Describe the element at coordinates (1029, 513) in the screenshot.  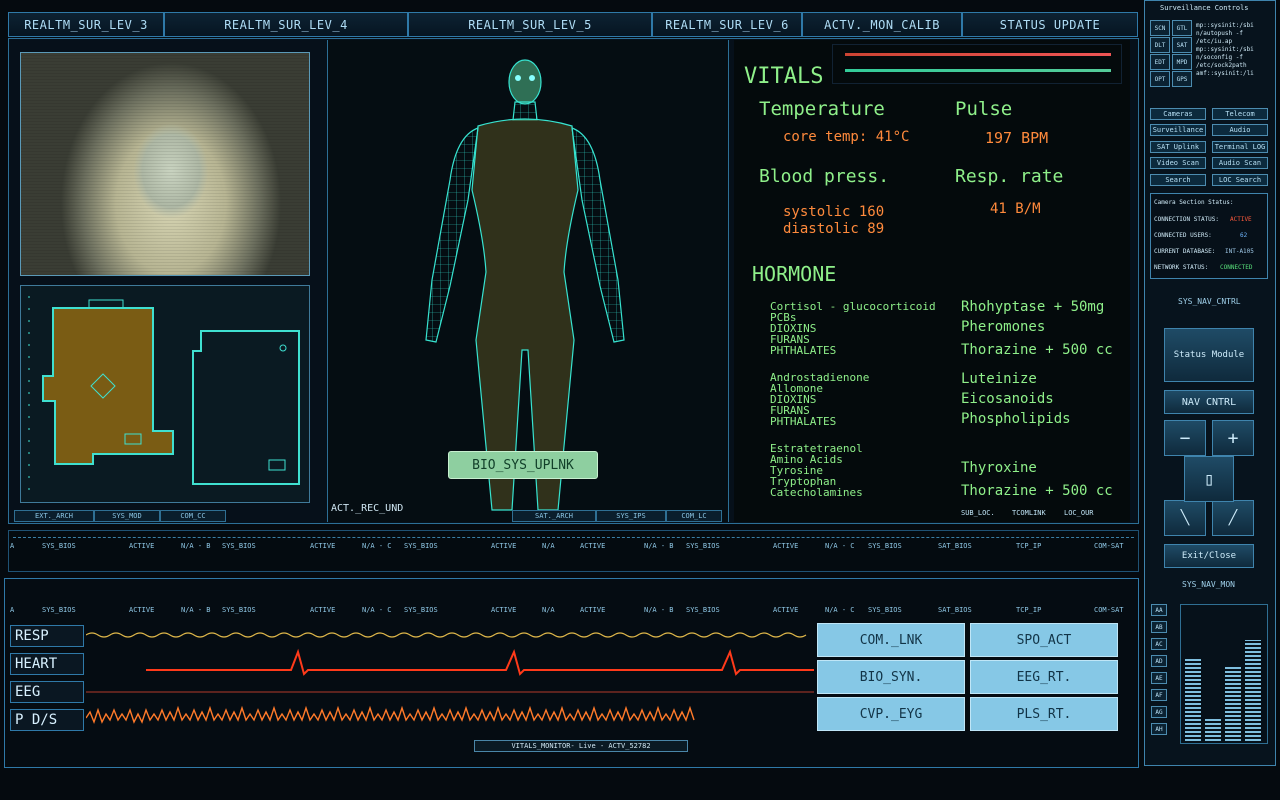
I see `vitals-footer-tcomlink: TCOMLINK` at that location.